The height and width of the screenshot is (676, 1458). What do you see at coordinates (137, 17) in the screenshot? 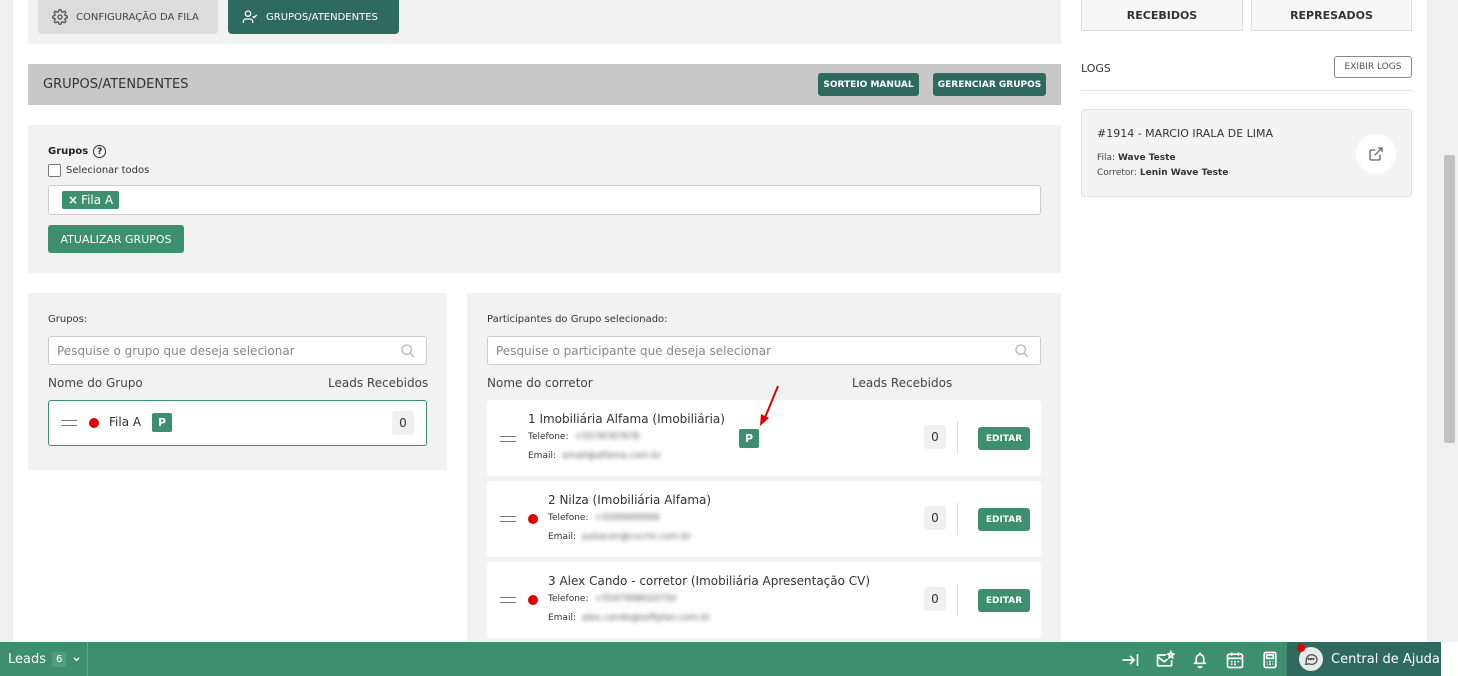
I see `tab-configuracao-label: CONFIGURAÇÃO DA FILA` at bounding box center [137, 17].